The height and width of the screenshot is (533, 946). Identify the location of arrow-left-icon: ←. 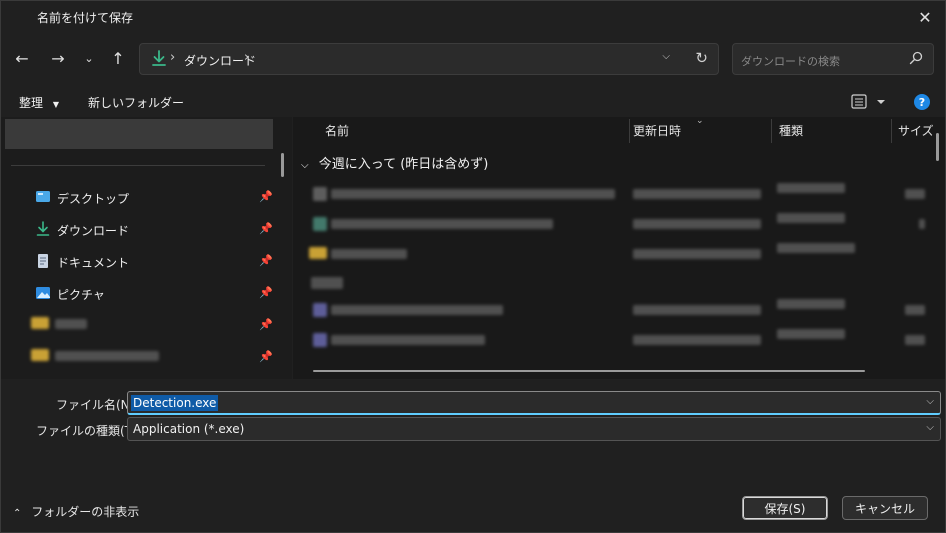
(22, 58).